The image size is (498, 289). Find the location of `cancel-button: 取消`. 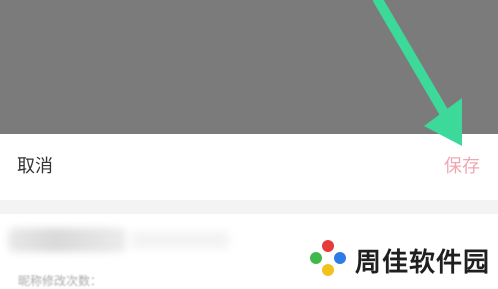

cancel-button: 取消 is located at coordinates (35, 167).